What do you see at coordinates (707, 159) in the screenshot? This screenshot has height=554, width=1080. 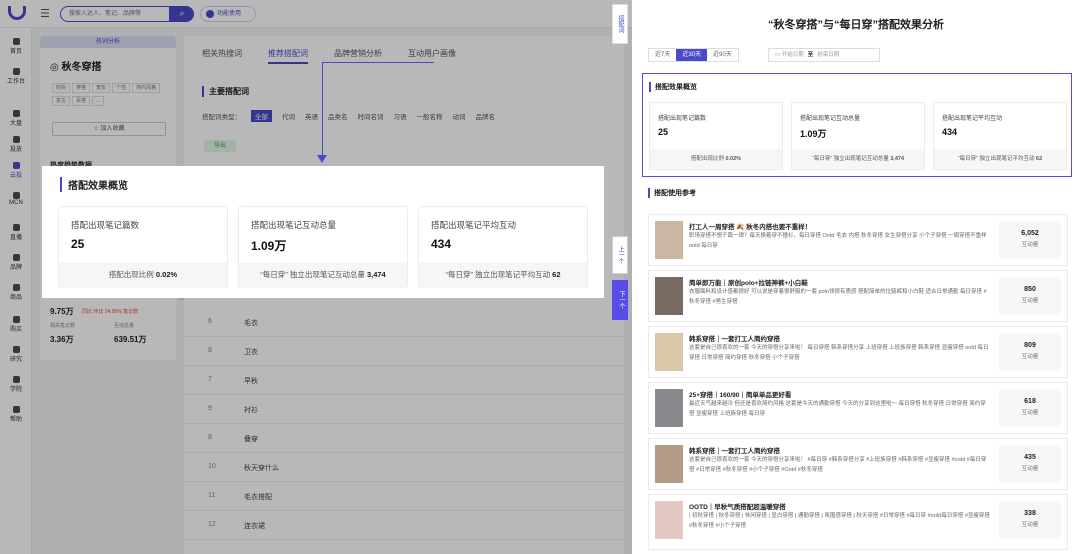 I see `metric-foot-label: 搭配出现比例` at bounding box center [707, 159].